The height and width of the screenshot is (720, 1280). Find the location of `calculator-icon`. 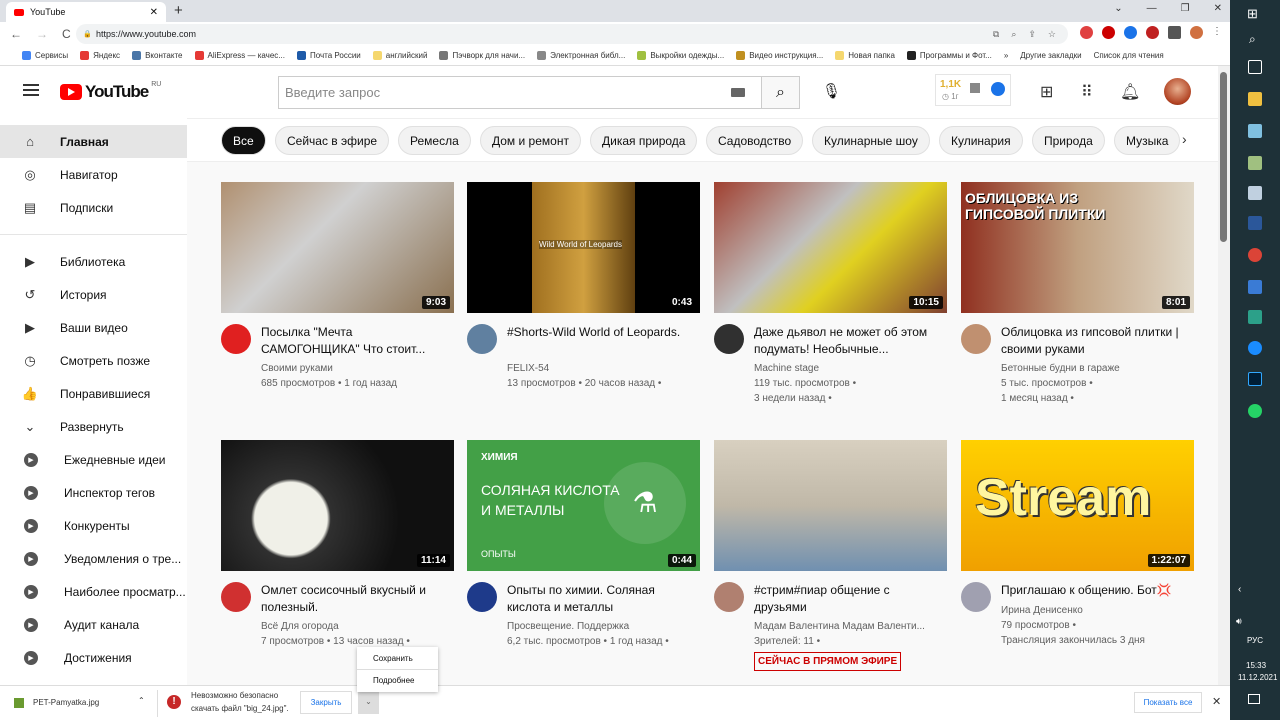

calculator-icon is located at coordinates (1255, 287).